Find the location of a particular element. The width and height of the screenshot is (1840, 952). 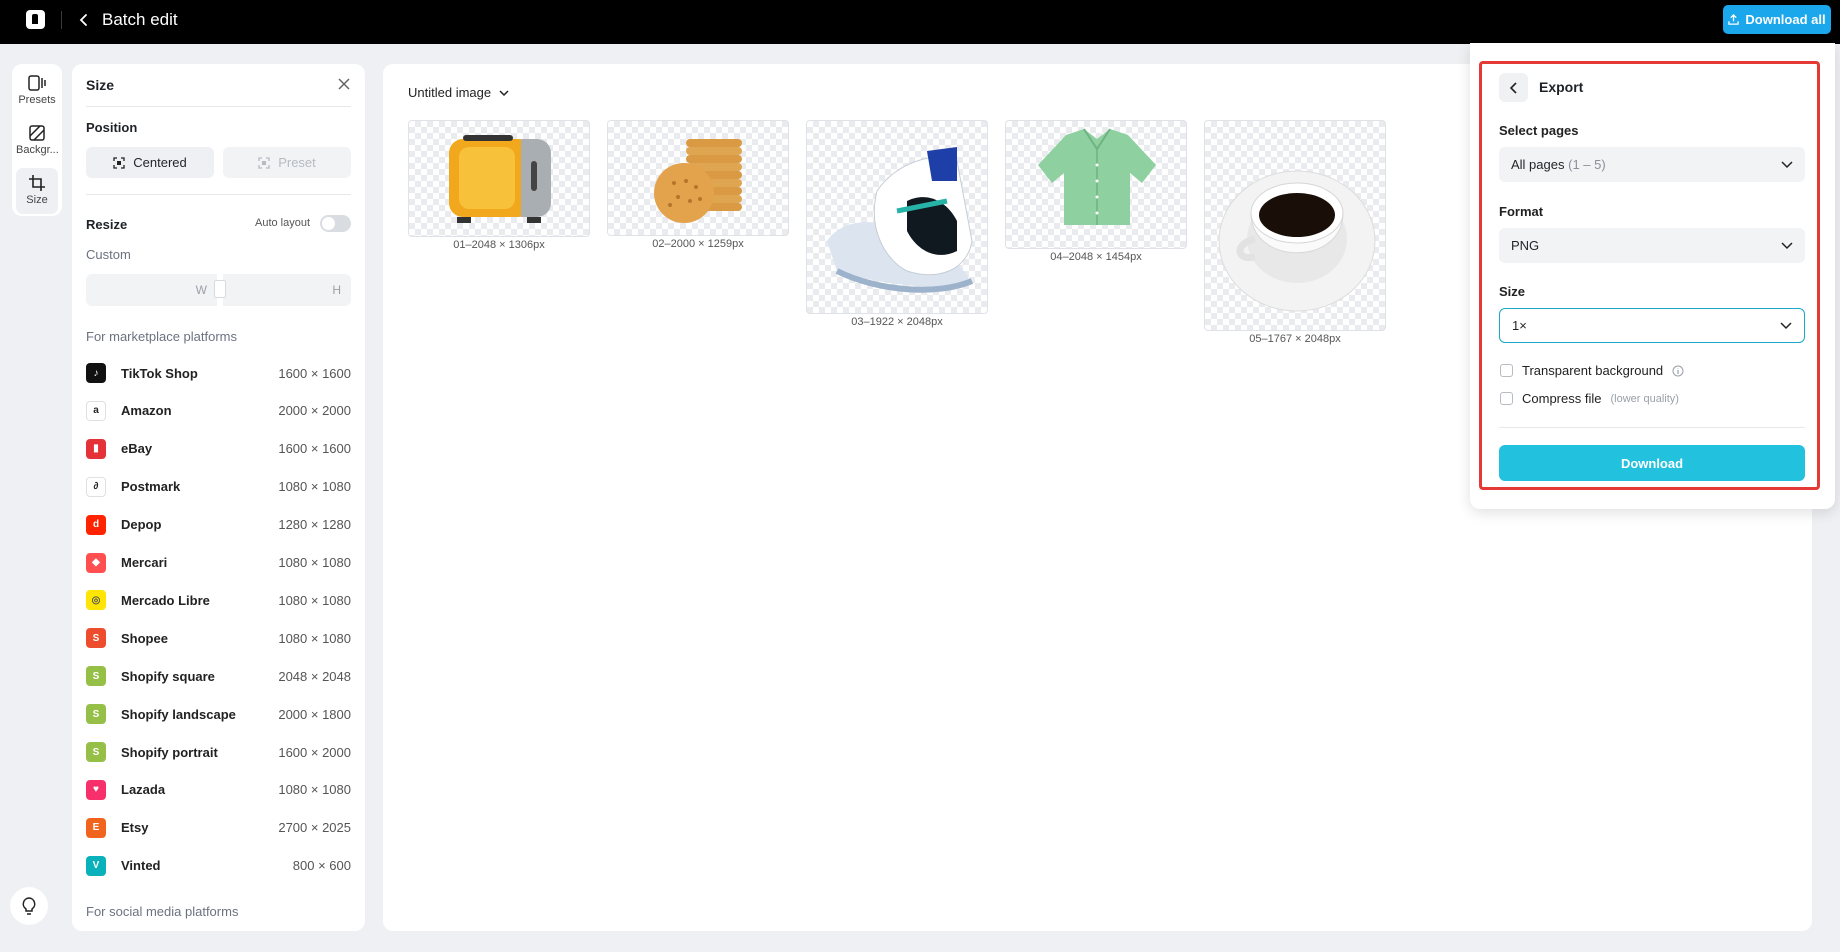

platform-item: ◎Mercado Libre1080 × 1080 is located at coordinates (218, 600).